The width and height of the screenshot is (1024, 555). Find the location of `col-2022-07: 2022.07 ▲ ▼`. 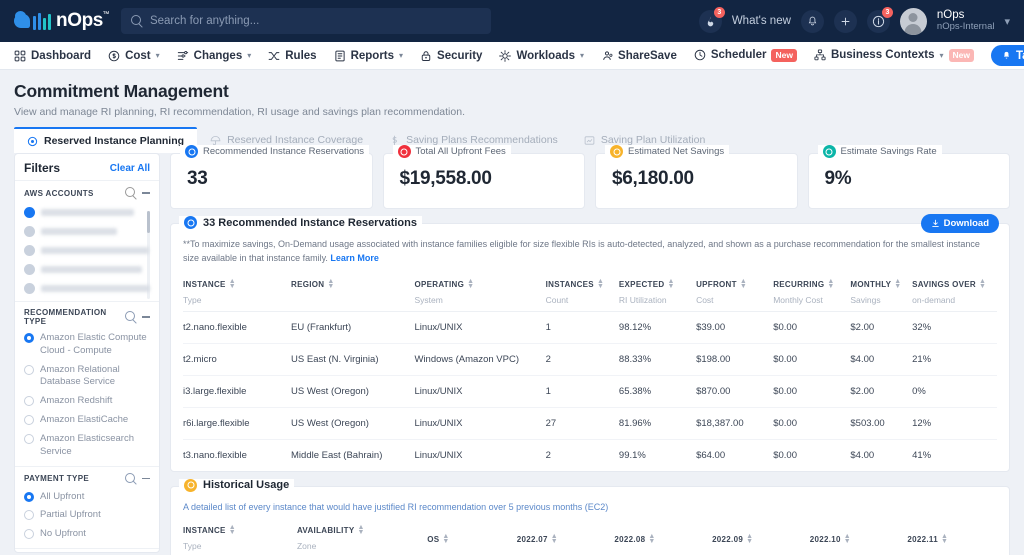

col-2022-07: 2022.07 ▲ ▼ is located at coordinates (565, 533).